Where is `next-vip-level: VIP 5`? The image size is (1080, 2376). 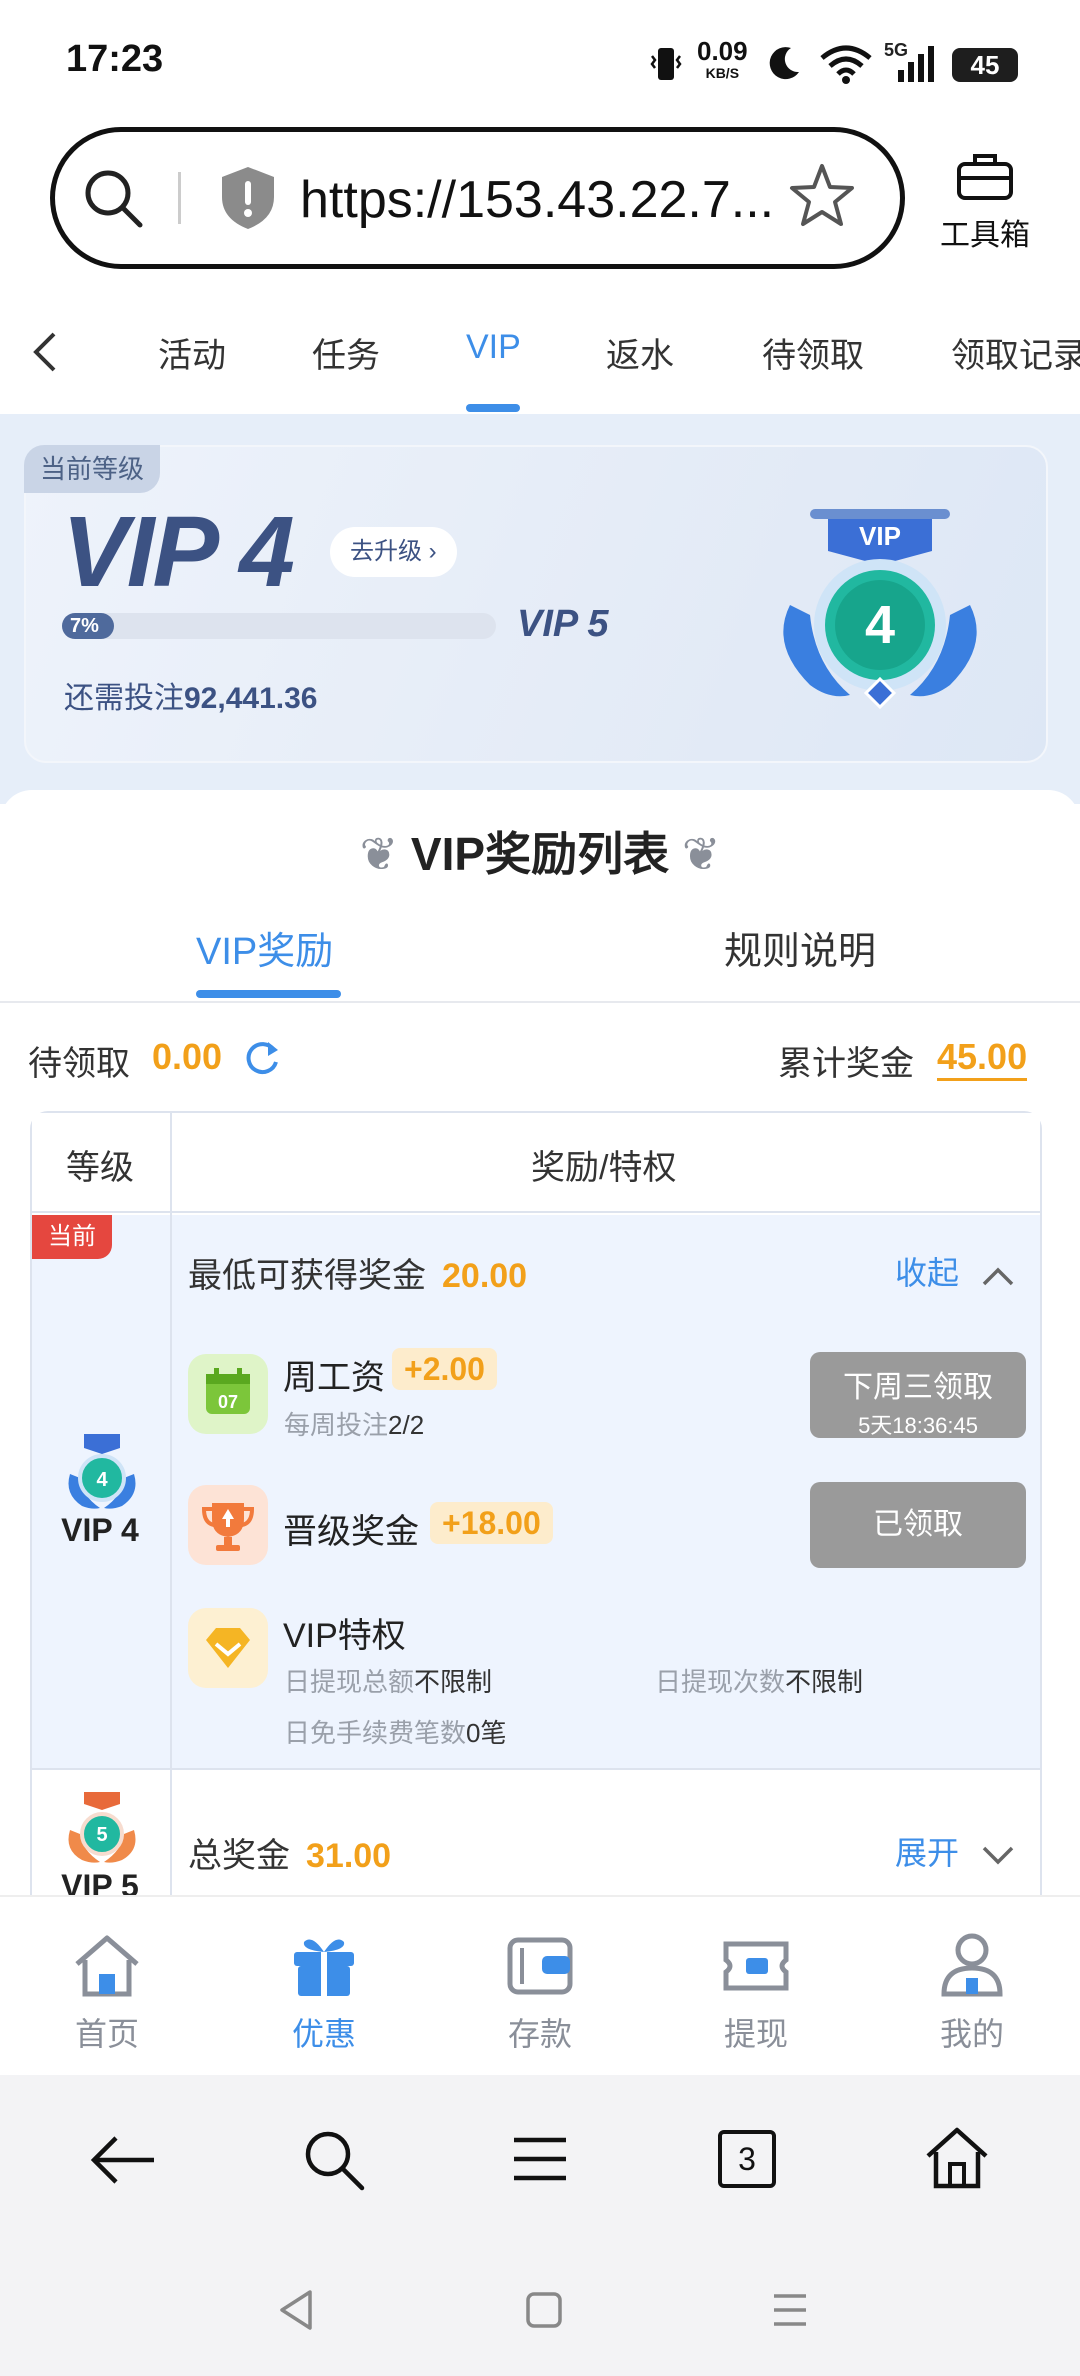
next-vip-level: VIP 5 is located at coordinates (563, 624).